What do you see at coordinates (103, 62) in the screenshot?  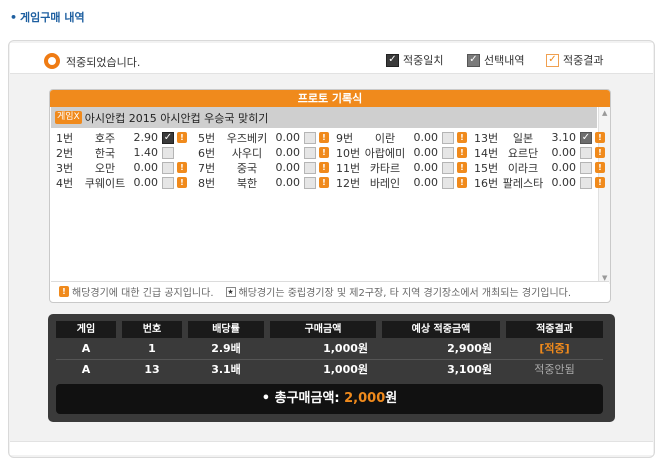 I see `status-text: 적중되었습니다.` at bounding box center [103, 62].